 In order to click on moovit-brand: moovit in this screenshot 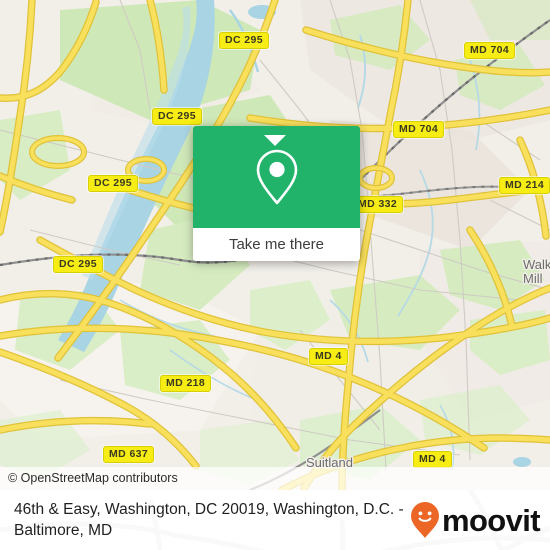, I will do `click(475, 520)`.